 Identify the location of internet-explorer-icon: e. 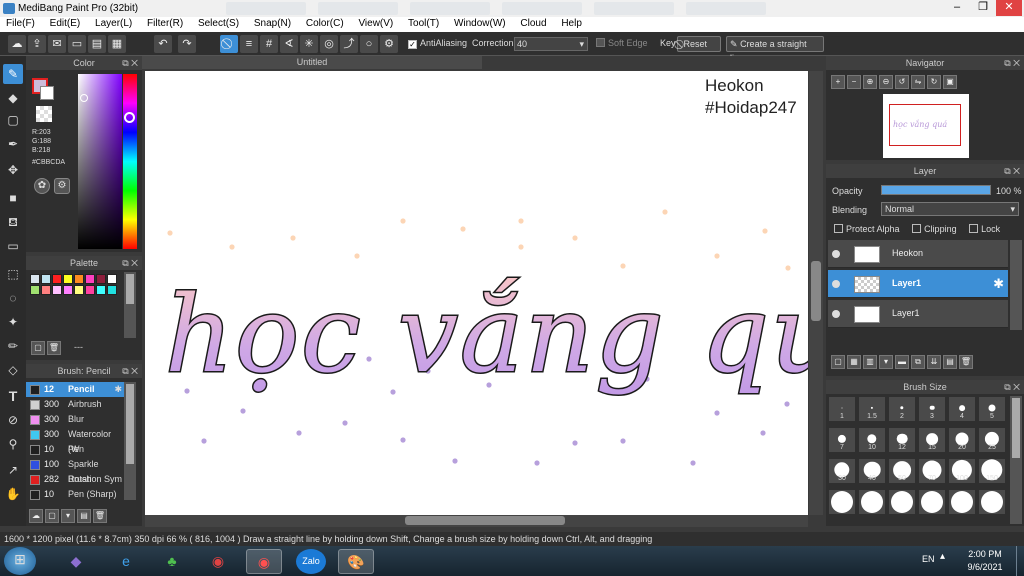
(126, 561).